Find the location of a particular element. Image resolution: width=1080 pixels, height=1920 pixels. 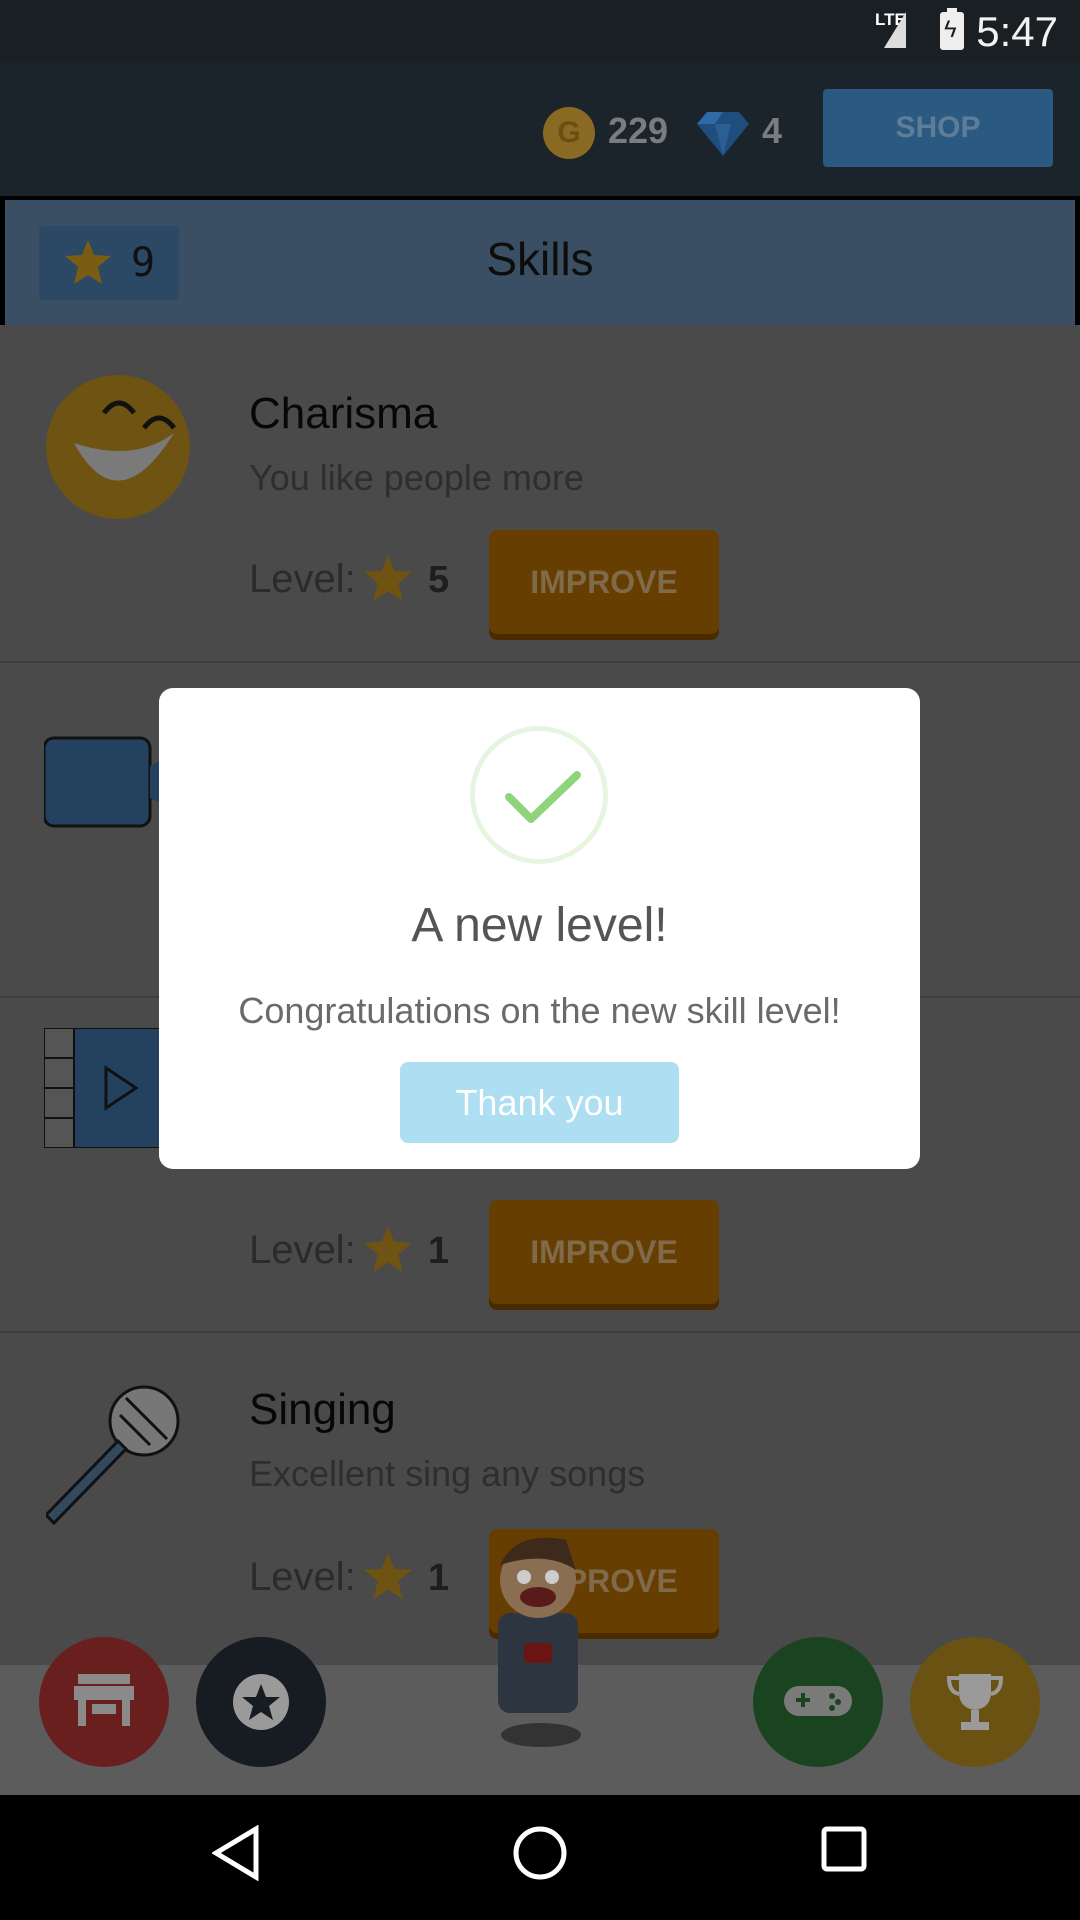

laughing-face-icon is located at coordinates (118, 447).